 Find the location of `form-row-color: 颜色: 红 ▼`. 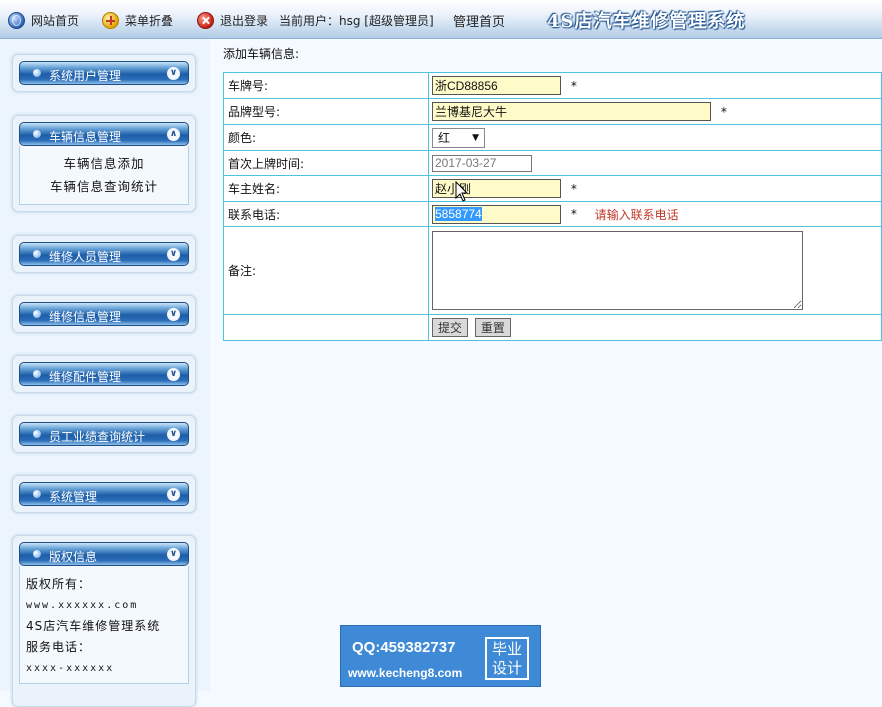

form-row-color: 颜色: 红 ▼ is located at coordinates (552, 137).